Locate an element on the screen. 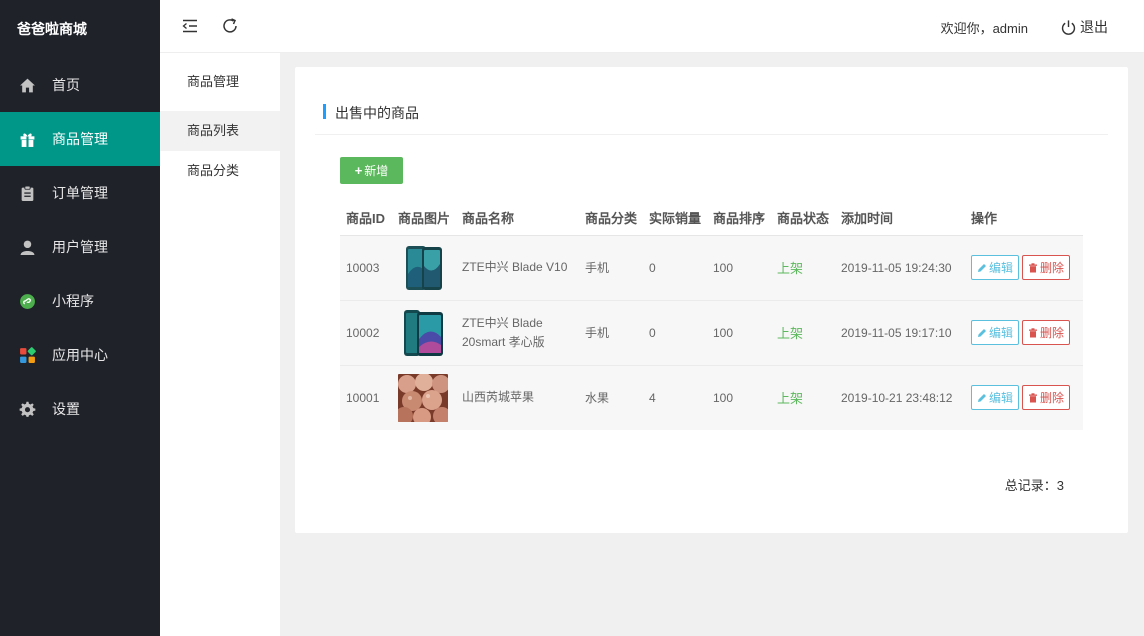  sidebar-item-orders: 订单管理 is located at coordinates (80, 193).